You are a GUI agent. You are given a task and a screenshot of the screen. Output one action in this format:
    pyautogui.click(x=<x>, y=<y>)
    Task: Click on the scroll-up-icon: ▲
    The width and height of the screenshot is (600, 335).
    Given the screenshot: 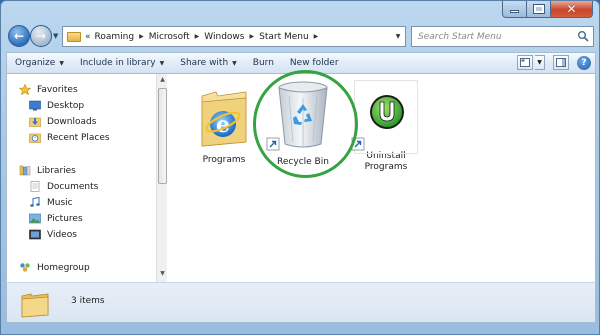 What is the action you would take?
    pyautogui.click(x=162, y=81)
    